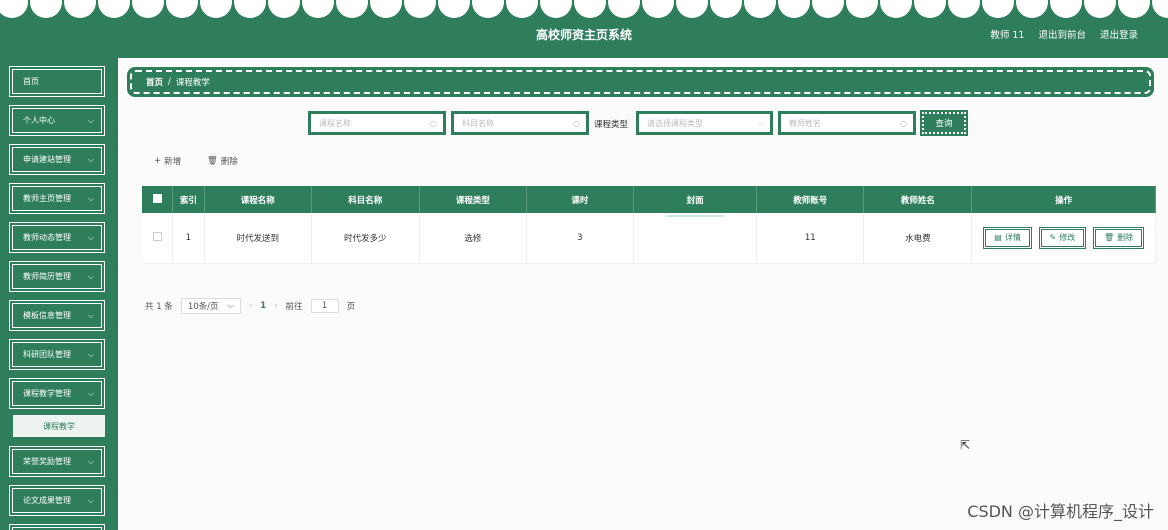  What do you see at coordinates (918, 199) in the screenshot?
I see `column-header: 教师姓名` at bounding box center [918, 199].